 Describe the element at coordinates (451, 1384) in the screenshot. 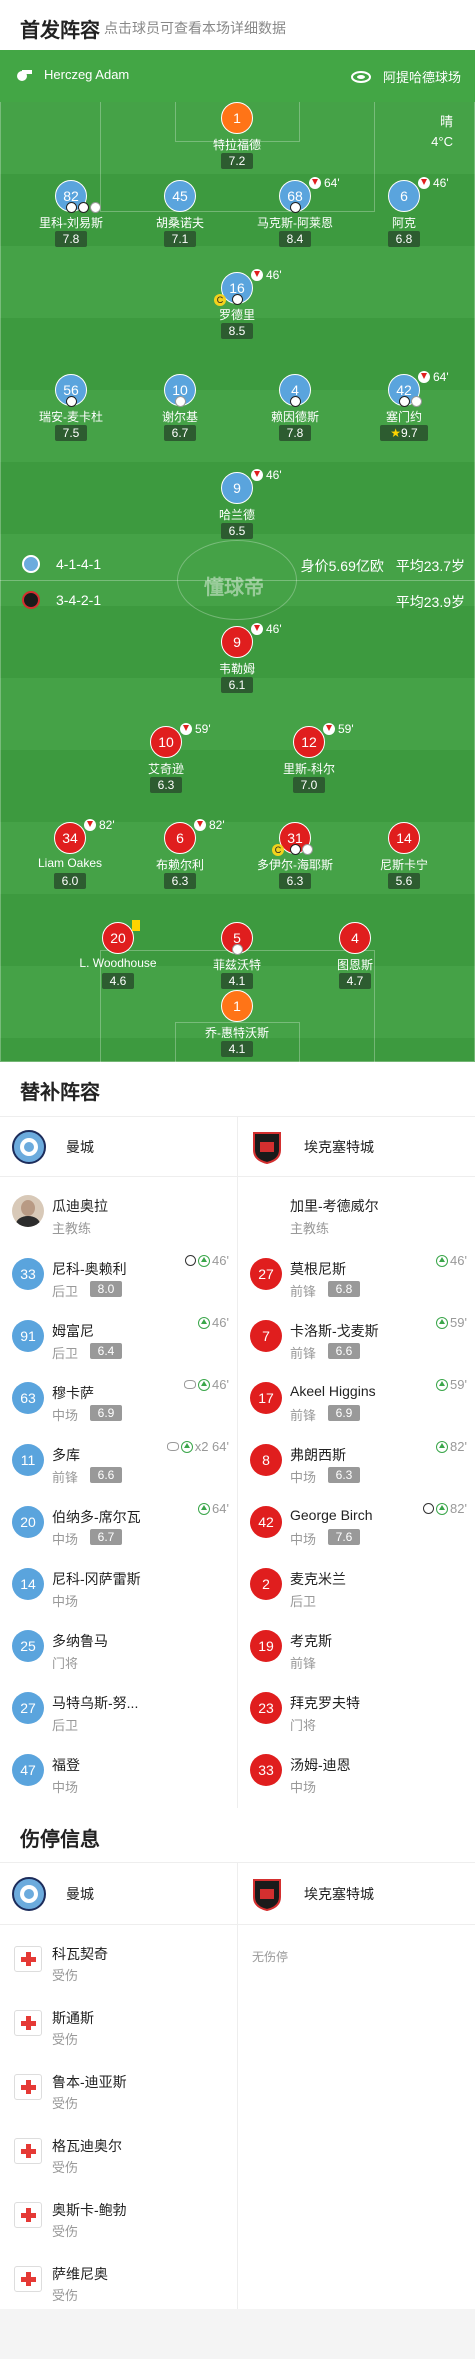

I see `sub-event: 59'` at that location.